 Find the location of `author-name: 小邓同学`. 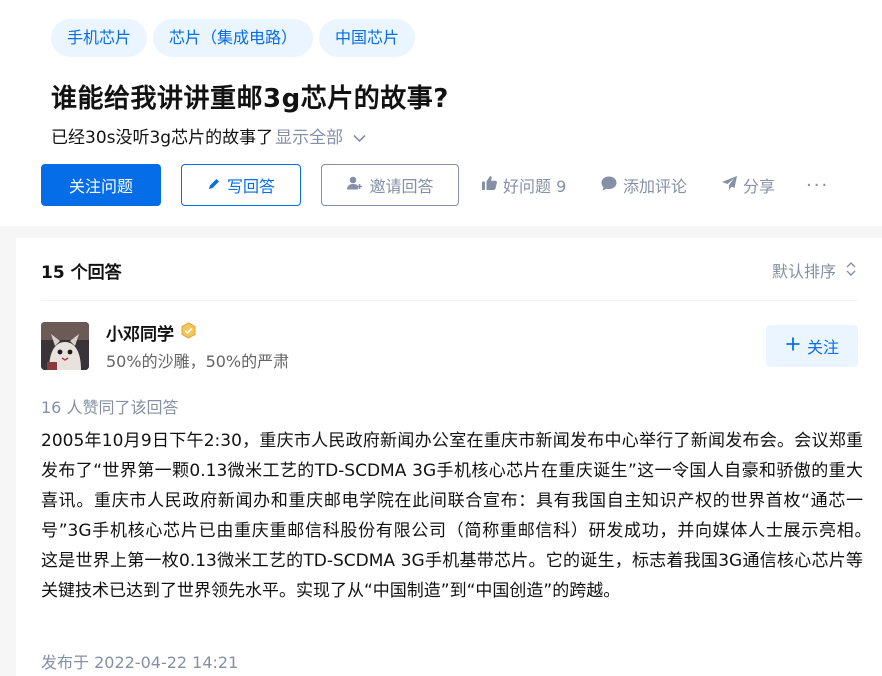

author-name: 小邓同学 is located at coordinates (151, 332).